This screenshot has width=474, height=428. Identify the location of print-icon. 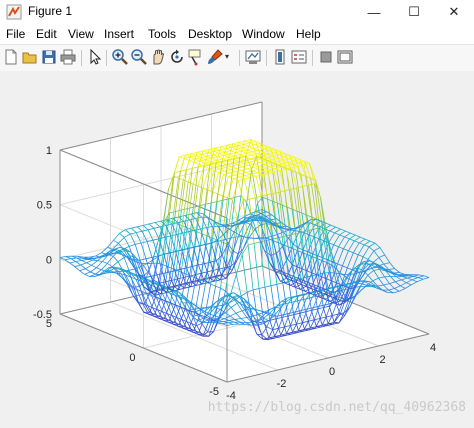
(68, 57).